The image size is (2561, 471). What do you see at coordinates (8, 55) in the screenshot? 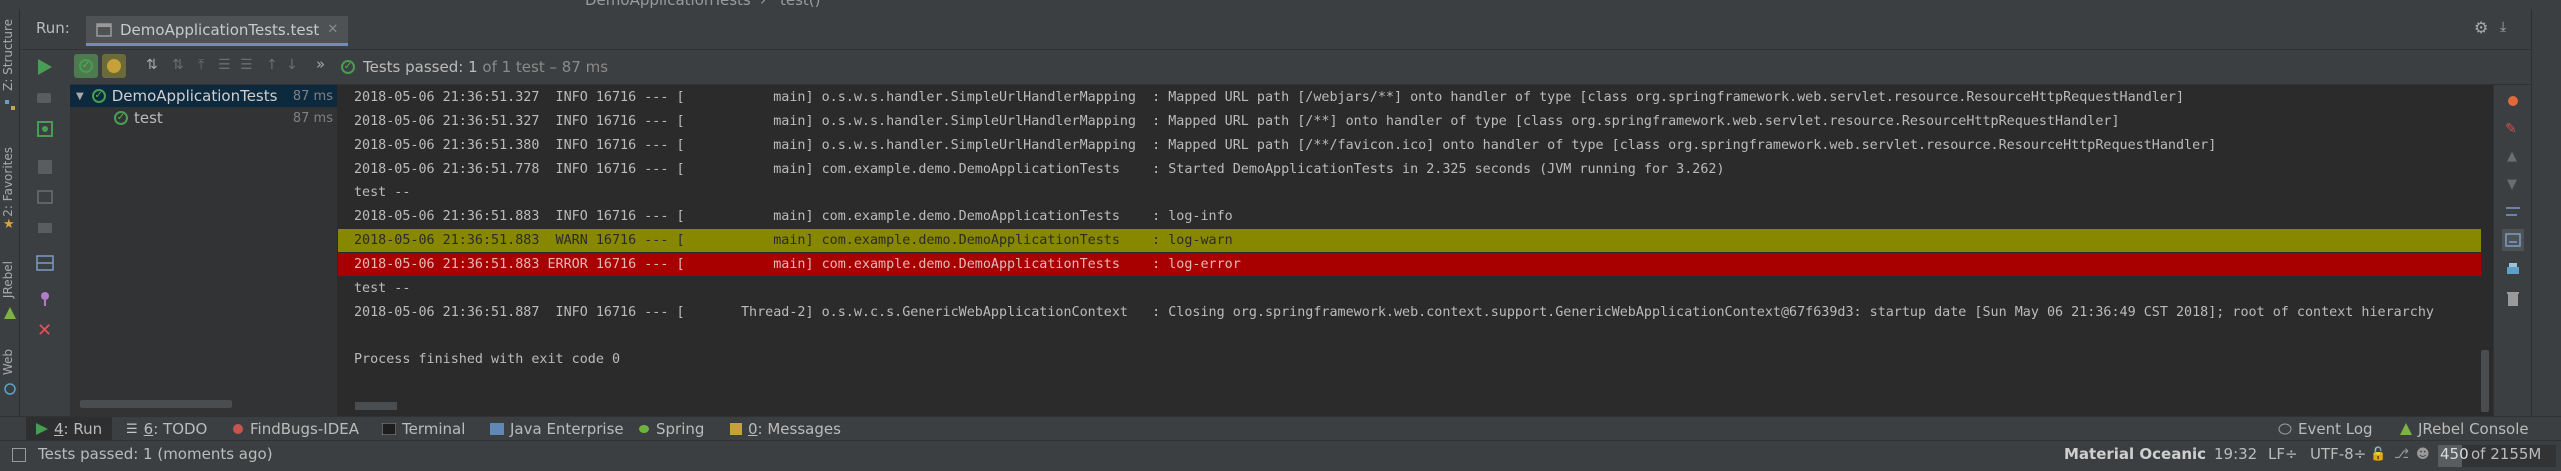
I see `structure-tool-button: Z: Structure` at bounding box center [8, 55].